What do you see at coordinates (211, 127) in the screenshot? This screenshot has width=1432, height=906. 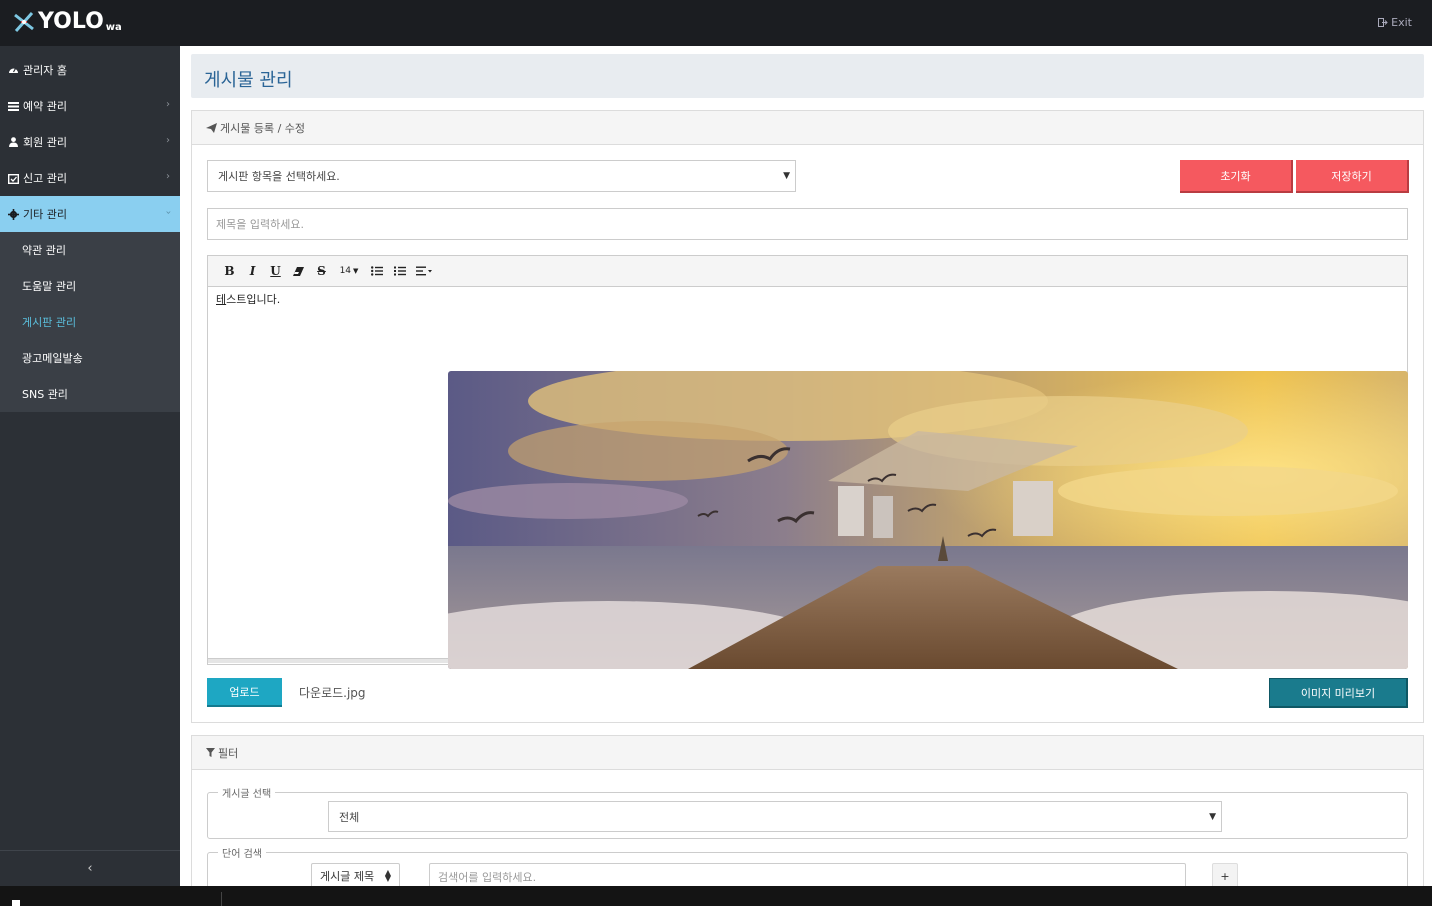 I see `paper-plane-icon` at bounding box center [211, 127].